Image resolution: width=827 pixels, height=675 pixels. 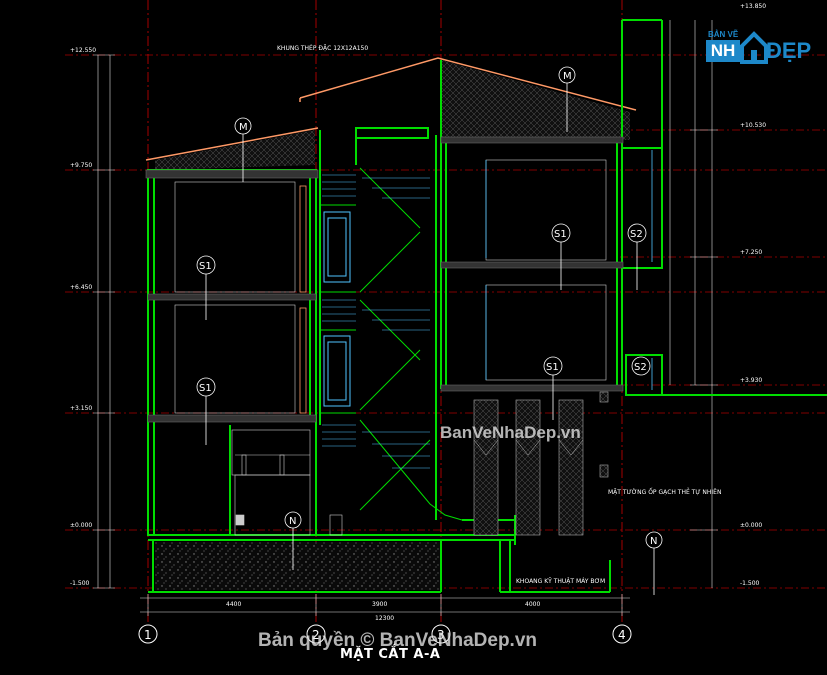 I want to click on foundation-fill, so click(x=297, y=566).